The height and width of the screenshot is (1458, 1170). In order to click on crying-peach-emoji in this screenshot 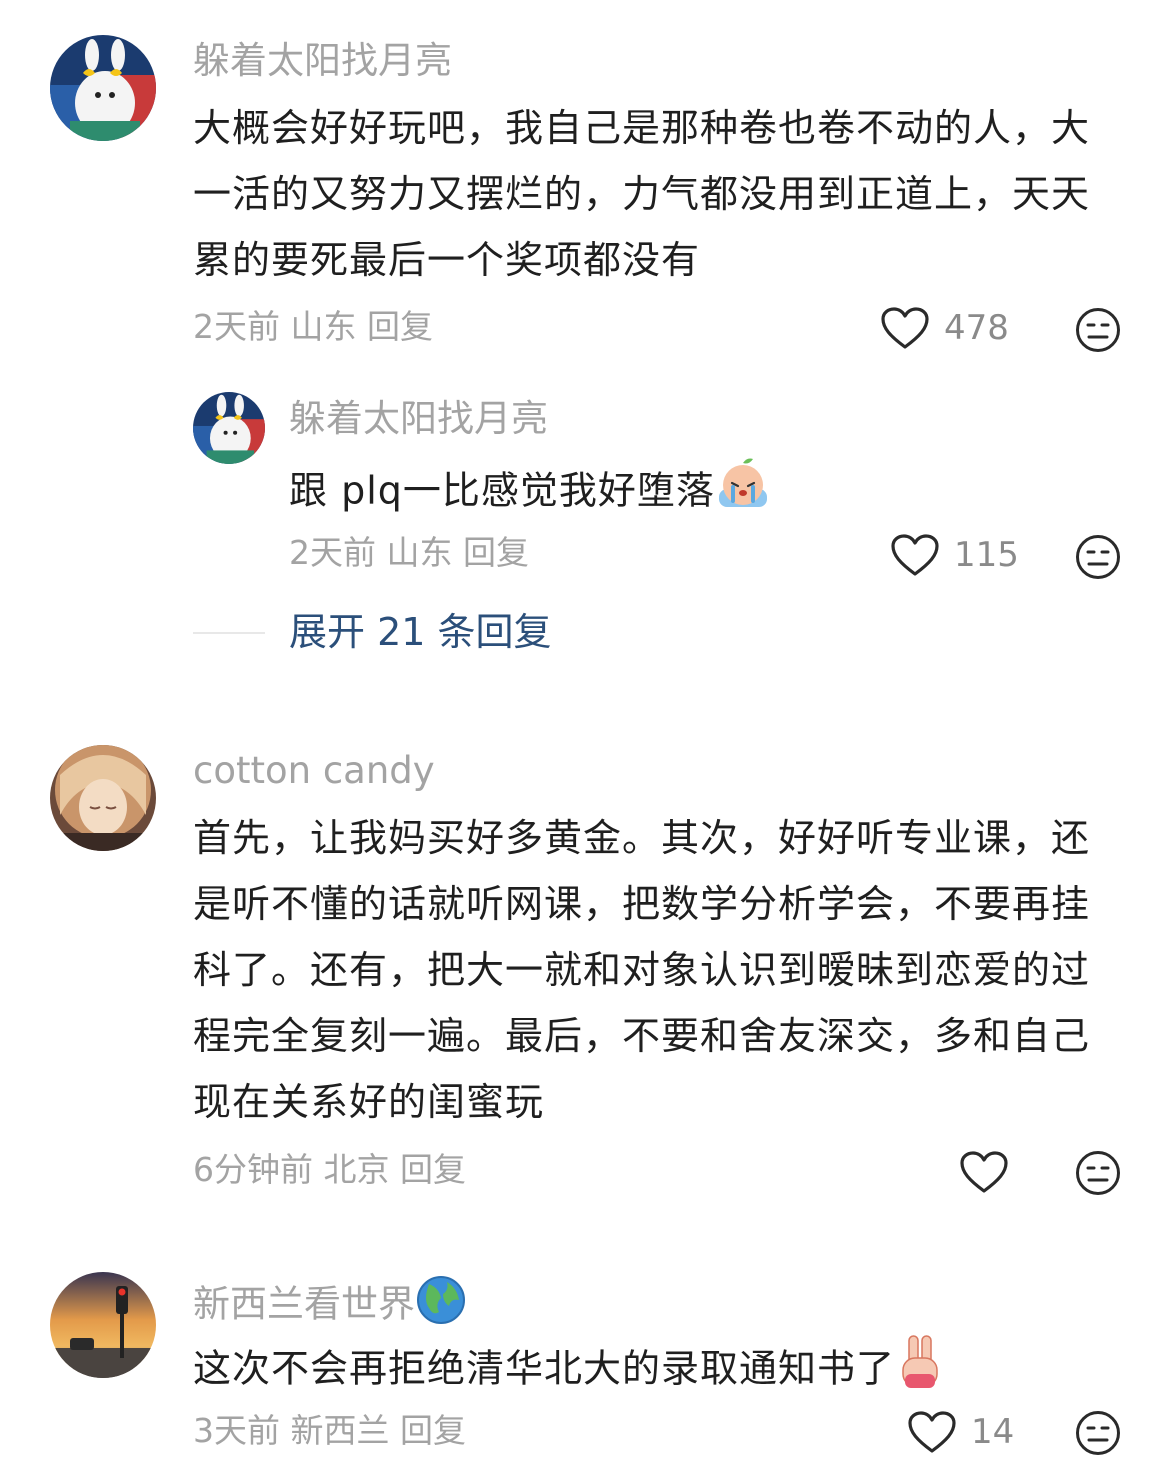, I will do `click(743, 493)`.